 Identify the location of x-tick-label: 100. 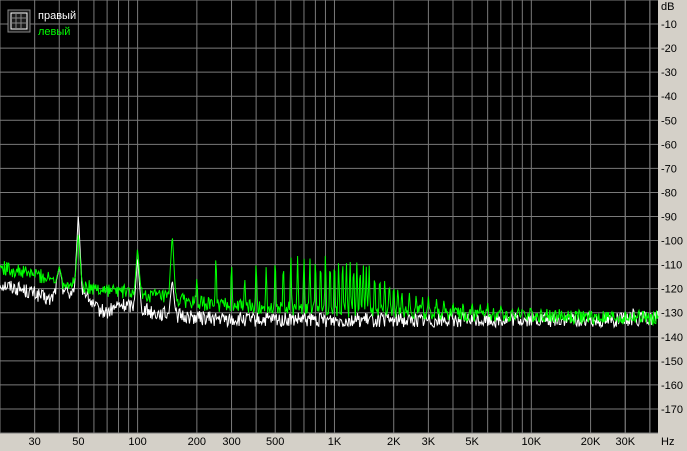
(137, 442).